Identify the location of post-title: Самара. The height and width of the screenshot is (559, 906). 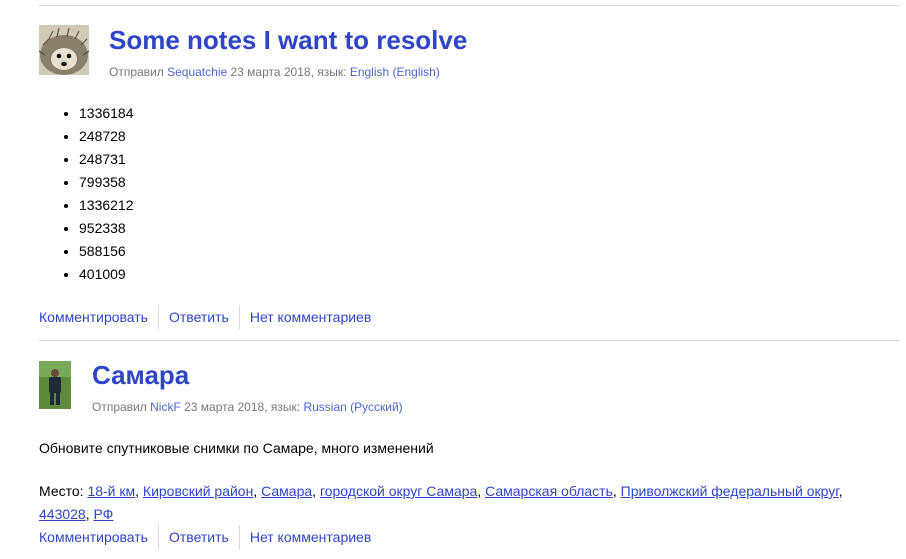
(140, 375).